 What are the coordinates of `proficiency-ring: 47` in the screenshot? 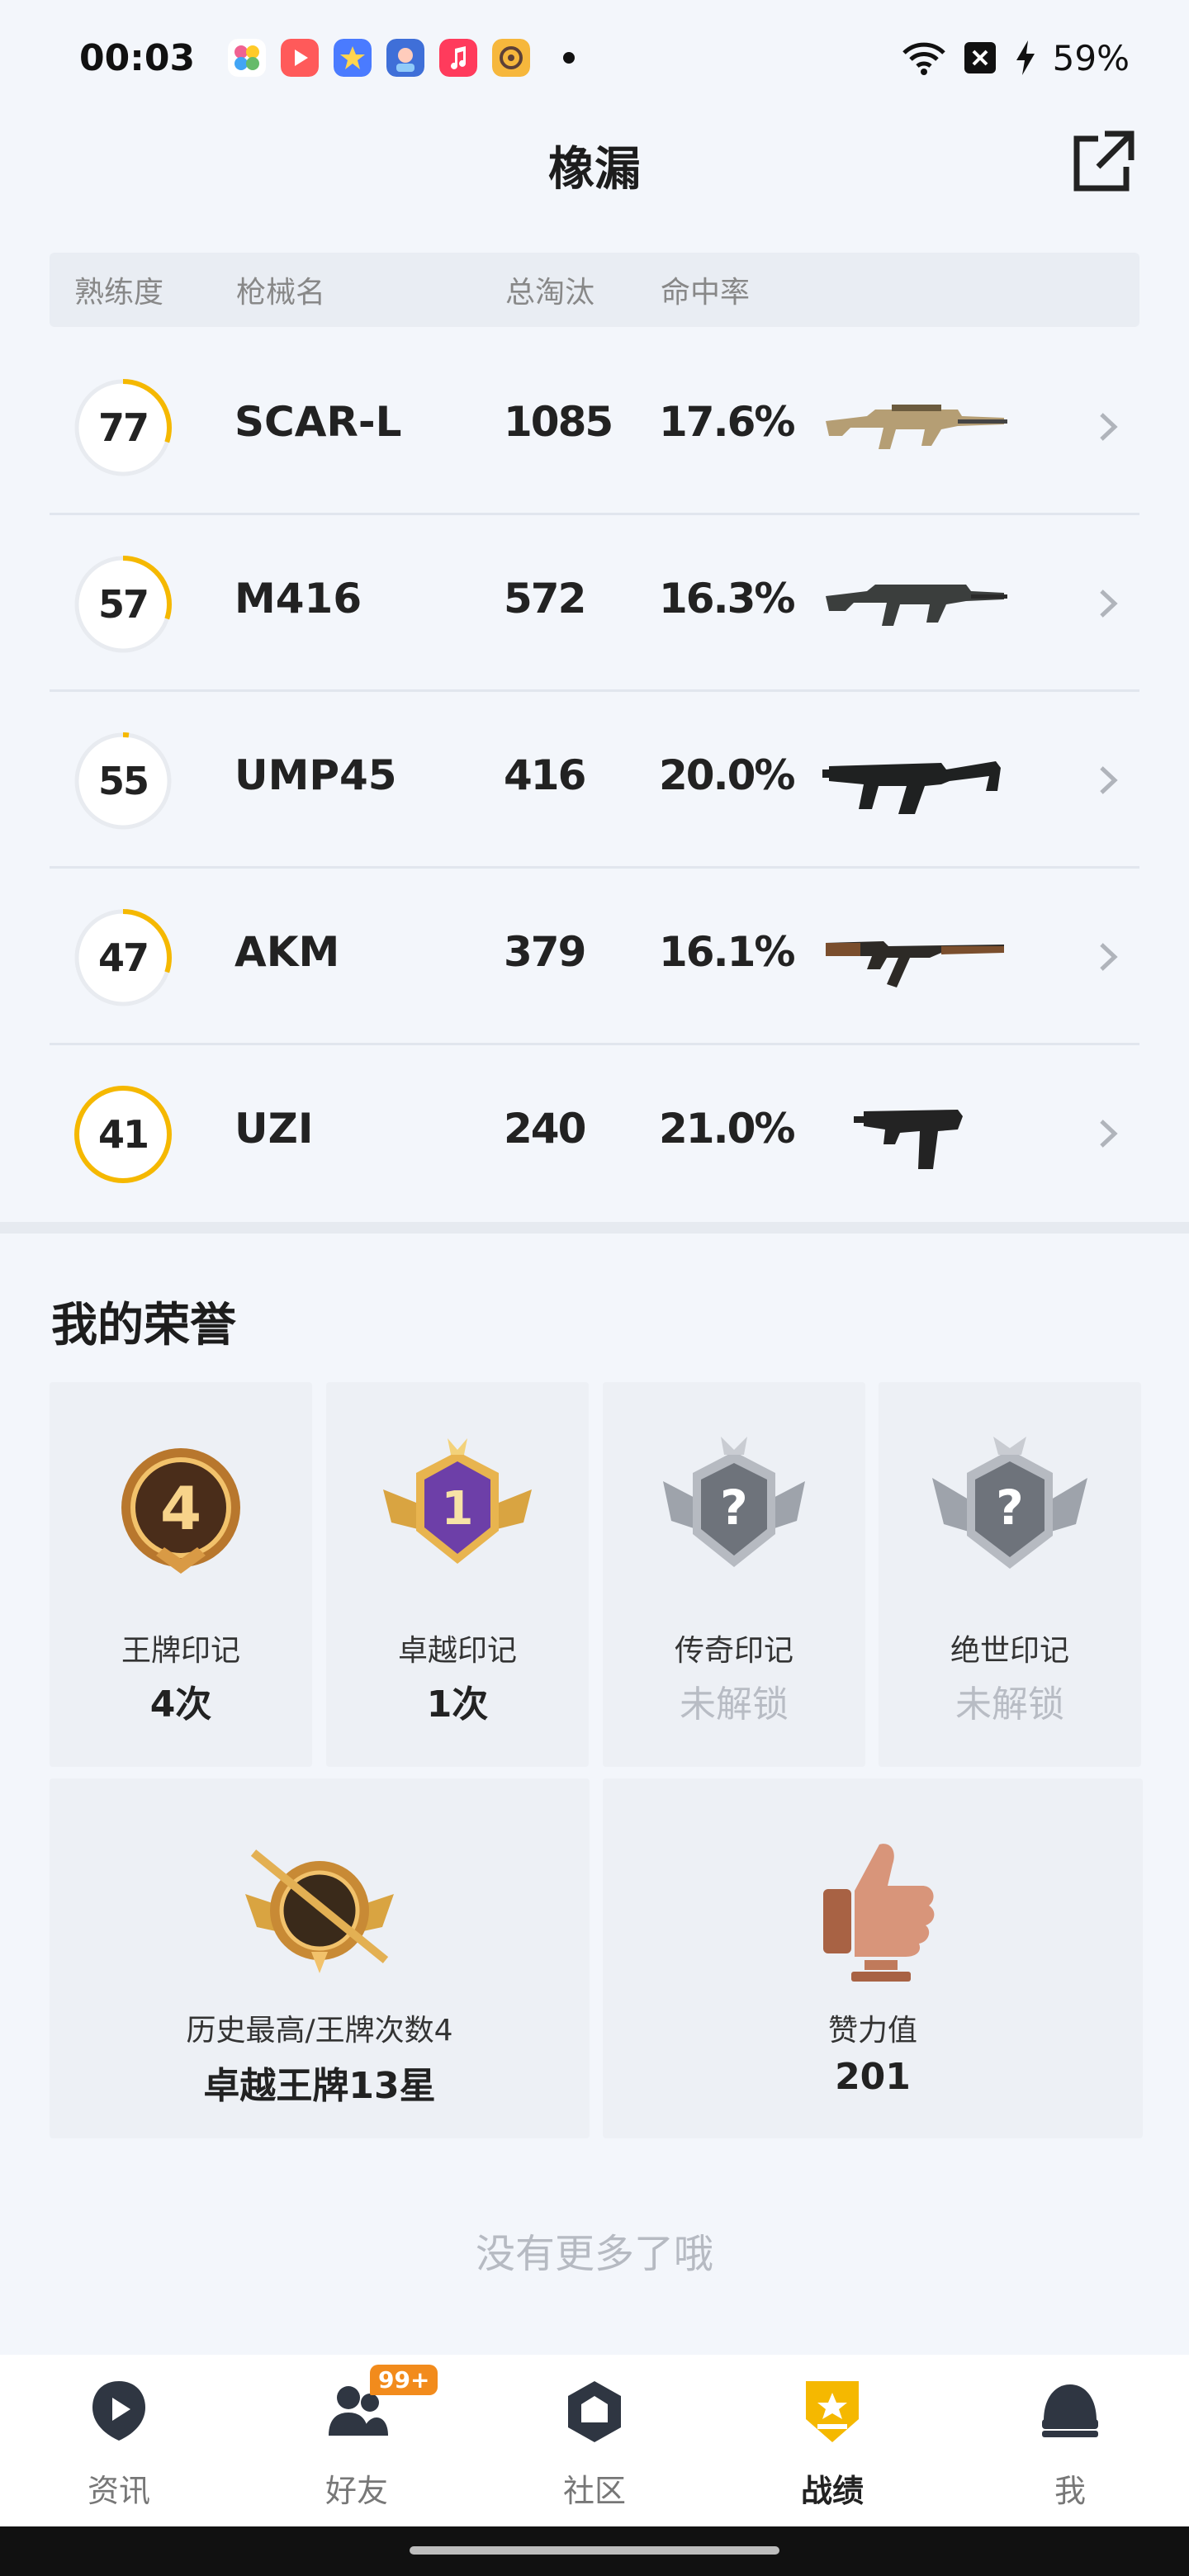 It's located at (123, 957).